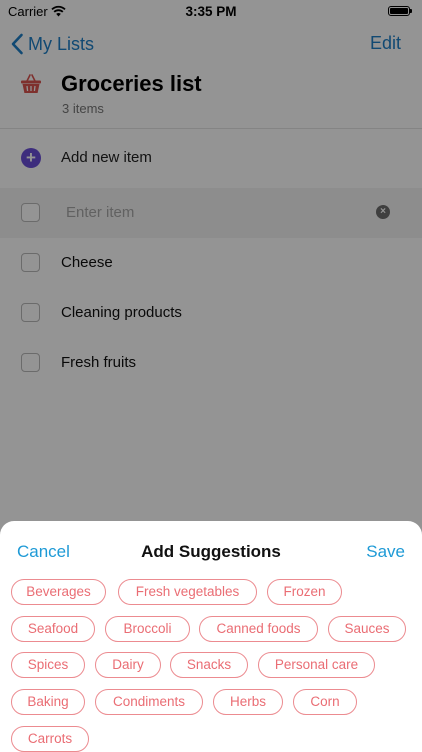 This screenshot has width=422, height=752. I want to click on suggestion-chip: Frozen, so click(304, 592).